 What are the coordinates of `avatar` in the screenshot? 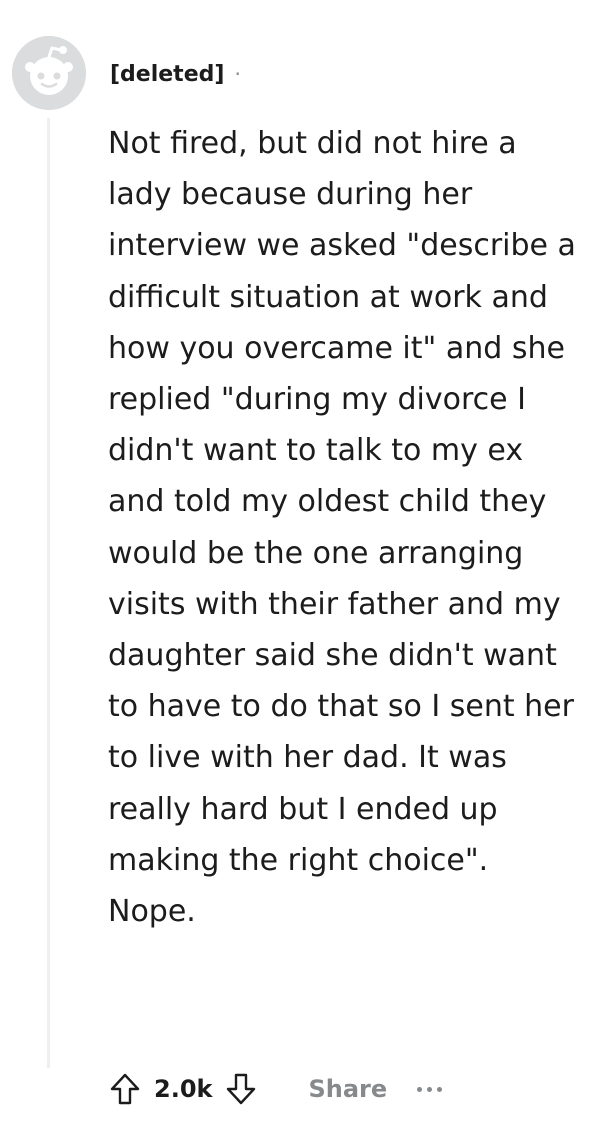 It's located at (49, 73).